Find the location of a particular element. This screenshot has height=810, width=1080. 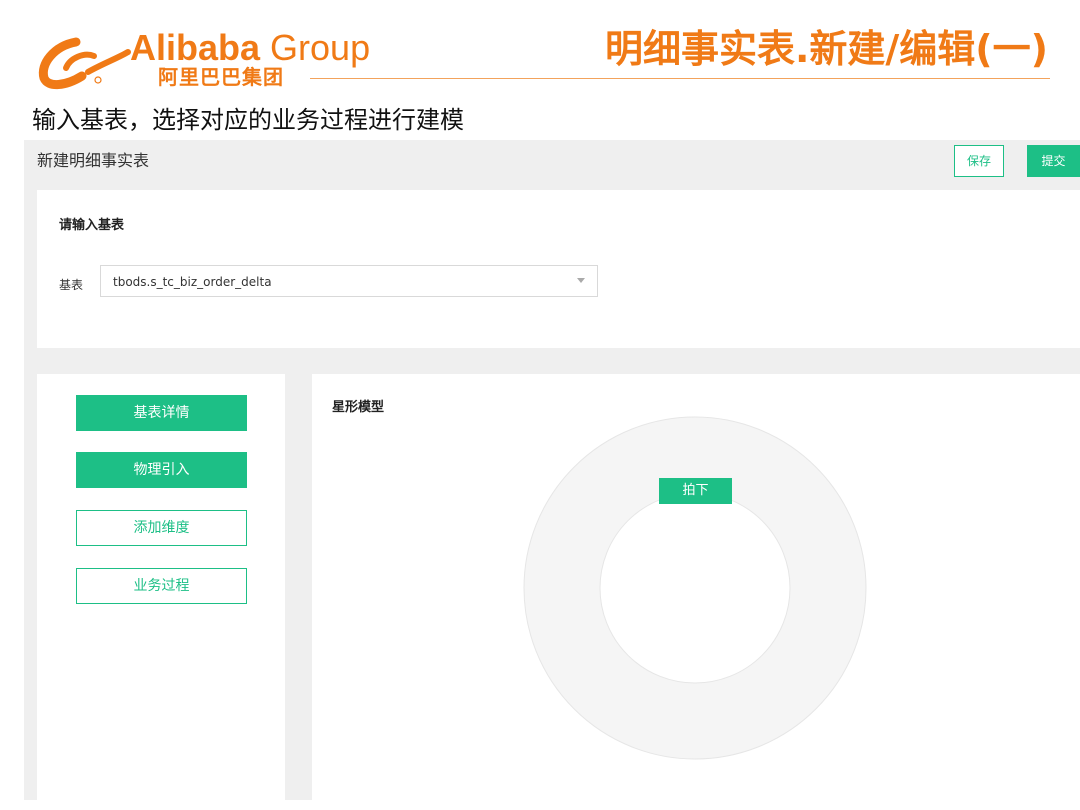

base-table-section-title: 请输入基表 is located at coordinates (92, 225).